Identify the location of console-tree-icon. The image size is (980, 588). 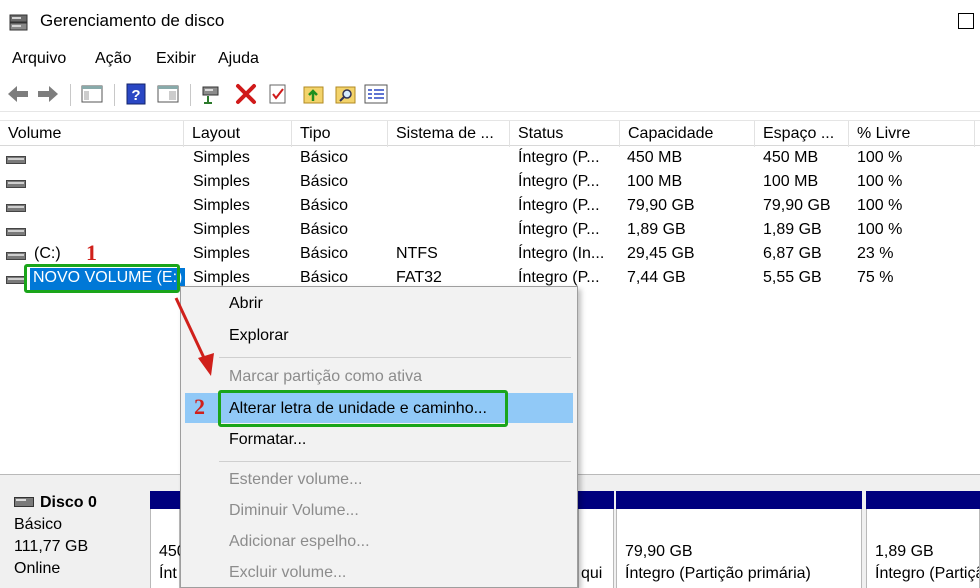
(92, 94).